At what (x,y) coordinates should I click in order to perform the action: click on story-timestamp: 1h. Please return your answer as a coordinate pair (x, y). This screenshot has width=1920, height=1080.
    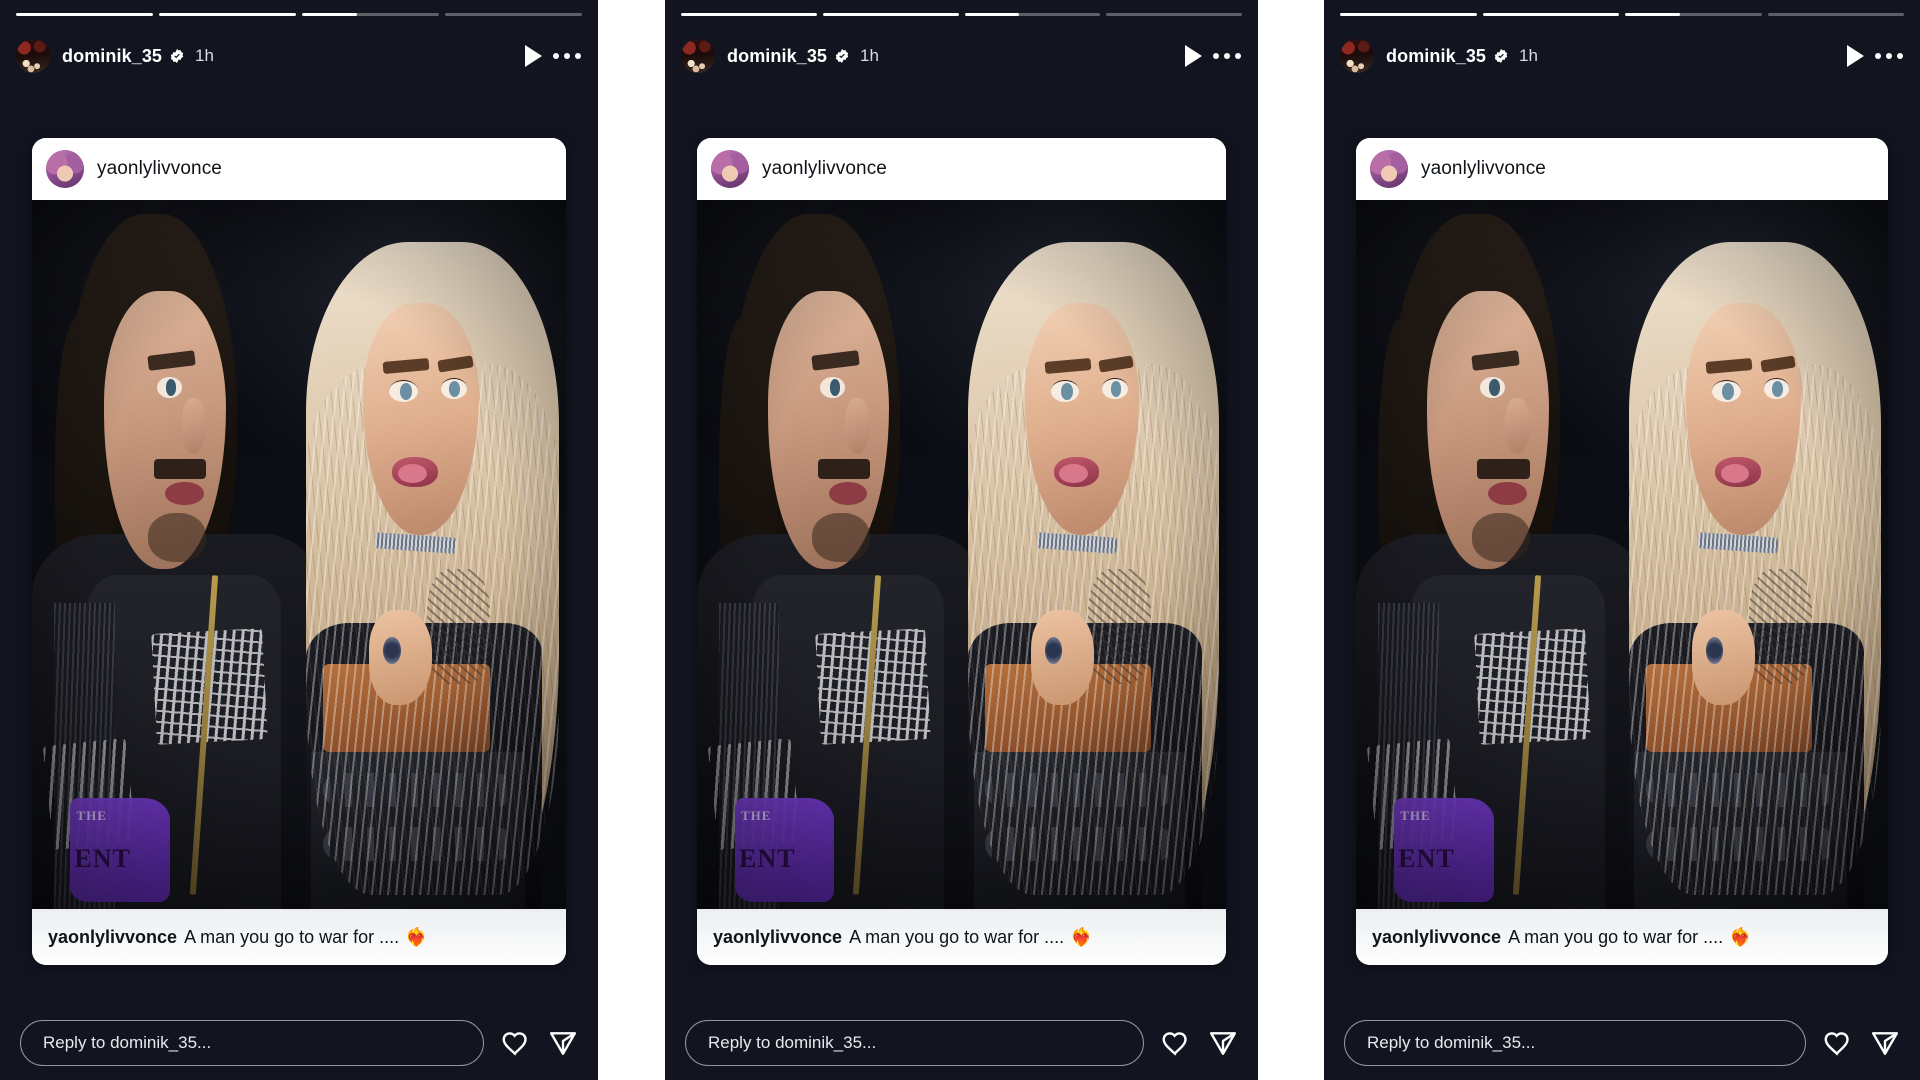
    Looking at the image, I should click on (1528, 55).